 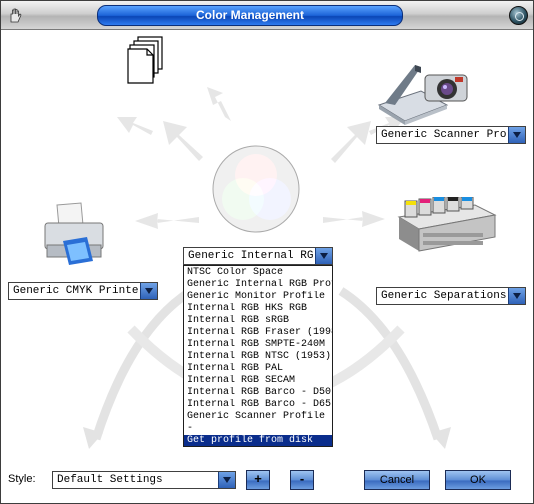 I want to click on style-value: Default Settings, so click(x=110, y=480).